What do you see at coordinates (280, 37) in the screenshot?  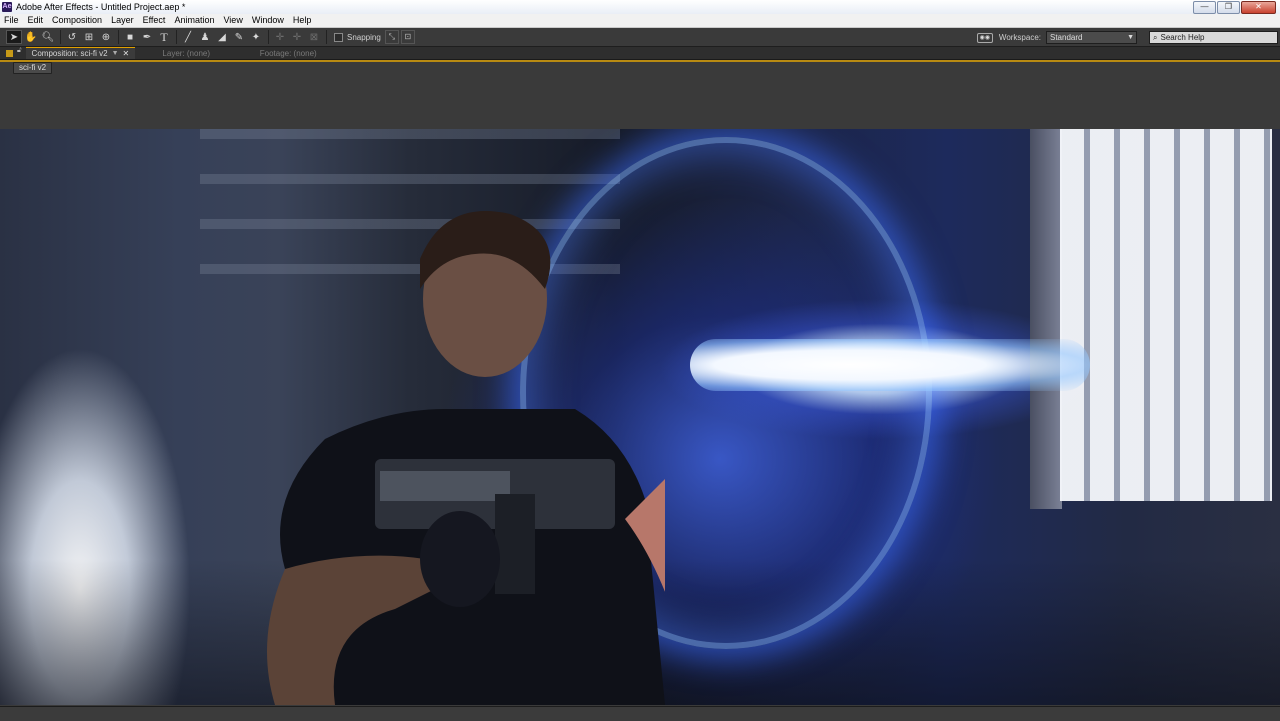 I see `local-axis-icon: ✛` at bounding box center [280, 37].